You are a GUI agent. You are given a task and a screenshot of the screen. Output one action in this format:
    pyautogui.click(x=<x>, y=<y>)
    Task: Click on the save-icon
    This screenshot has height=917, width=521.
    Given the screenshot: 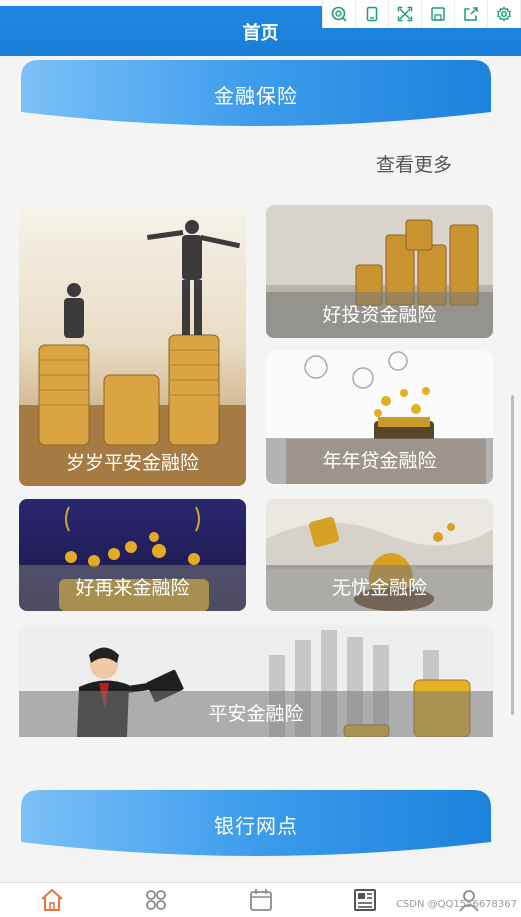 What is the action you would take?
    pyautogui.click(x=438, y=14)
    